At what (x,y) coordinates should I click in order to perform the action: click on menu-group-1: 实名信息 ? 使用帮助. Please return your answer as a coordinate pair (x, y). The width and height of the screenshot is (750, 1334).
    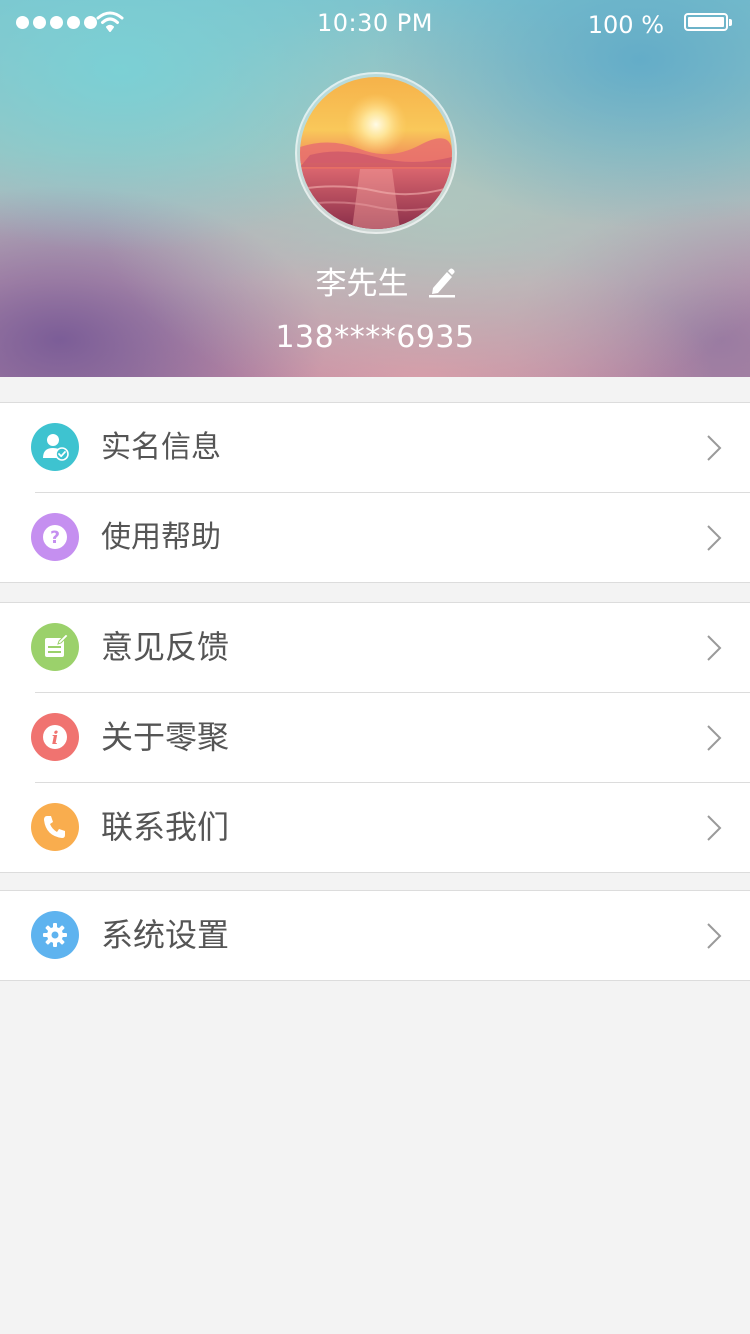
    Looking at the image, I should click on (375, 492).